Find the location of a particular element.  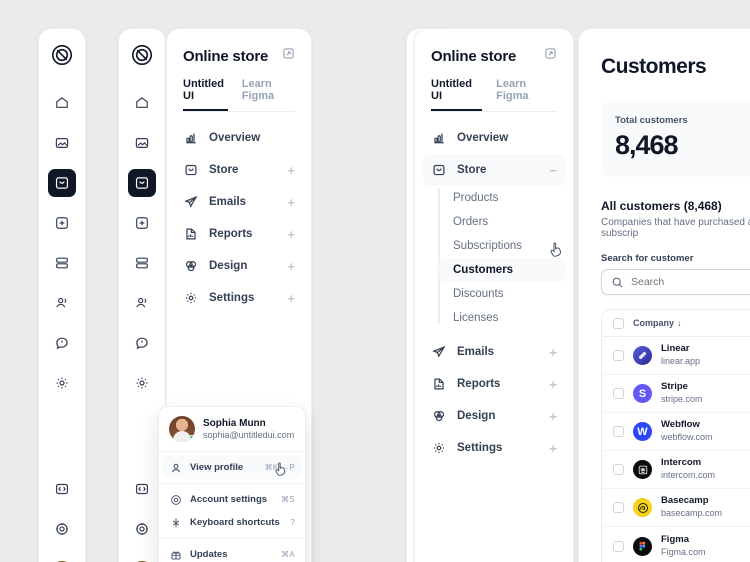

menu-item-view-profile: View profile ⌘K →P is located at coordinates (232, 467).